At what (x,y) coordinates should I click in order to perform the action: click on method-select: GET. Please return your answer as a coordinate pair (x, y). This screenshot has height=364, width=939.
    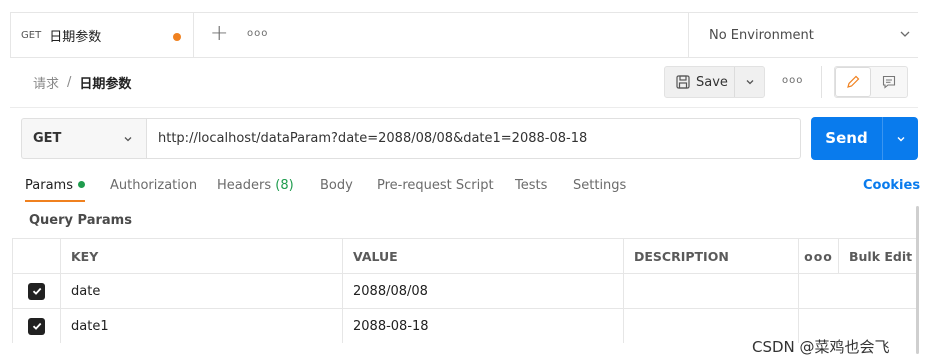
    Looking at the image, I should click on (83, 138).